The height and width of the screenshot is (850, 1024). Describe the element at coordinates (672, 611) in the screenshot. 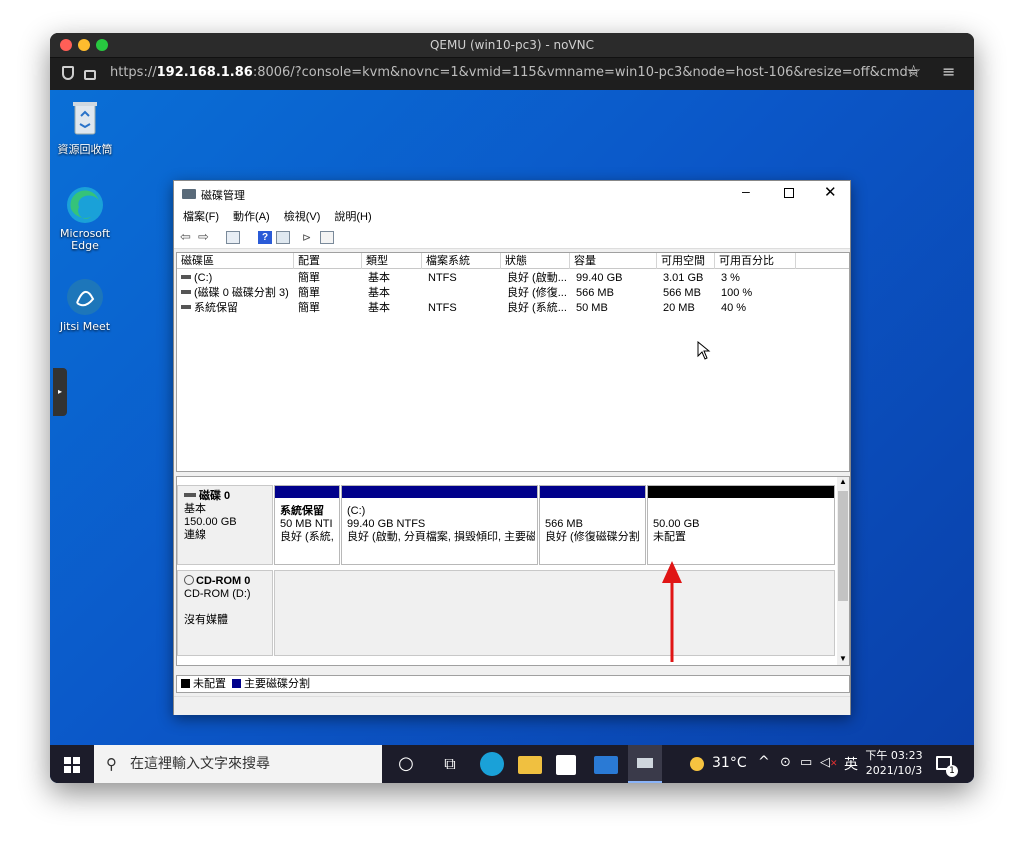

I see `red-arrow-annotation` at that location.